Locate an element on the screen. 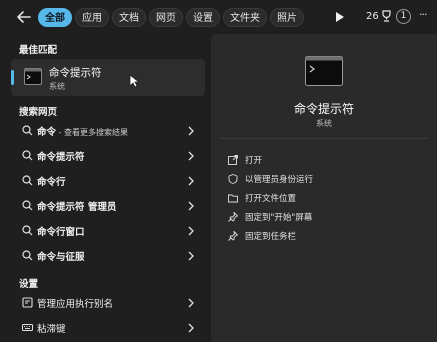  web-result-item: 命令行窗口 is located at coordinates (108, 231).